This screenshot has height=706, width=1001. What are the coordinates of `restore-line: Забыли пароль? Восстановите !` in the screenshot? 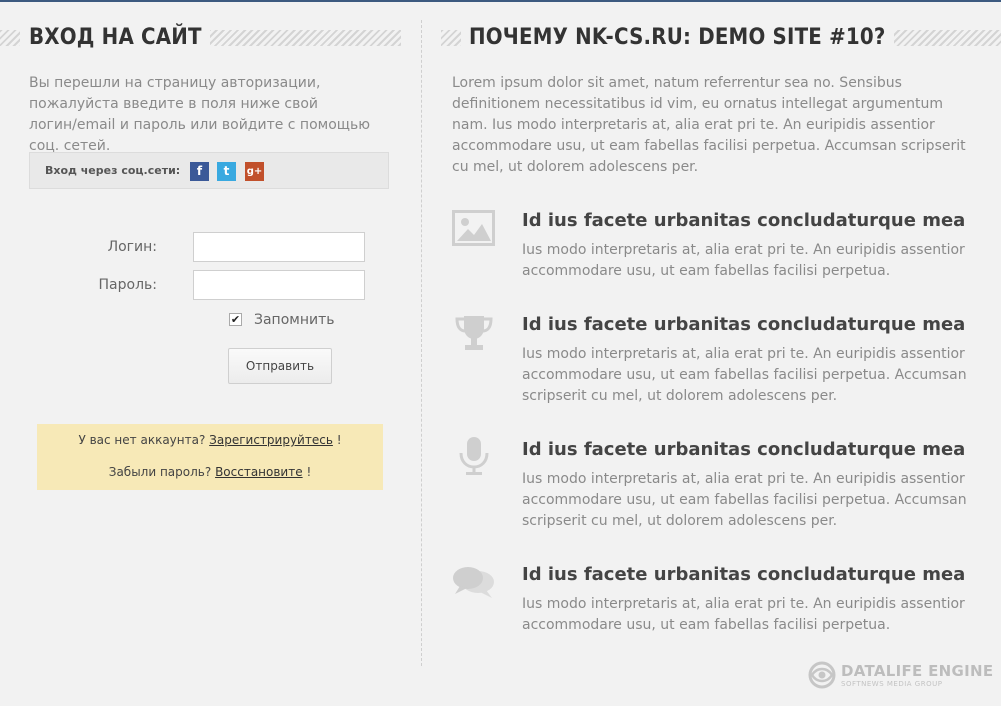 It's located at (210, 472).